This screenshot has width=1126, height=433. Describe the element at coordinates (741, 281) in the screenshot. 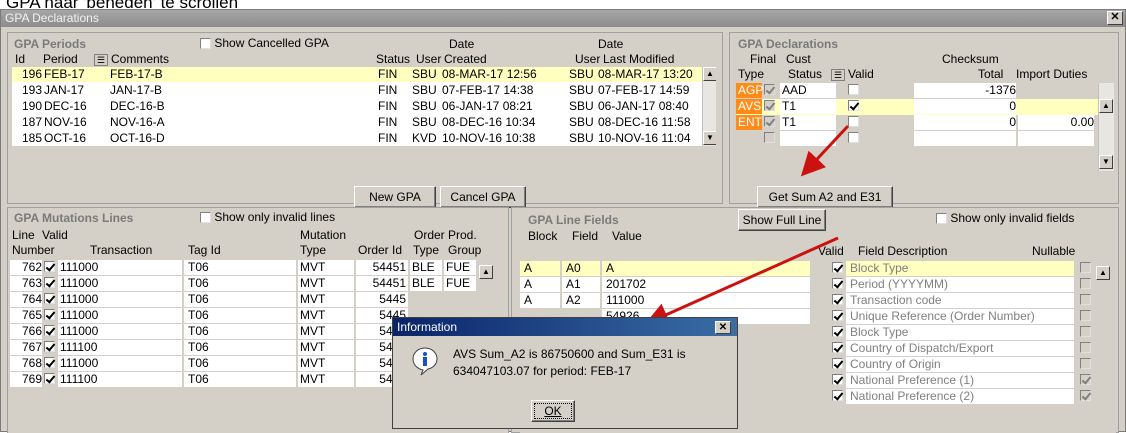

I see `arrow-to-dialog-icon` at that location.